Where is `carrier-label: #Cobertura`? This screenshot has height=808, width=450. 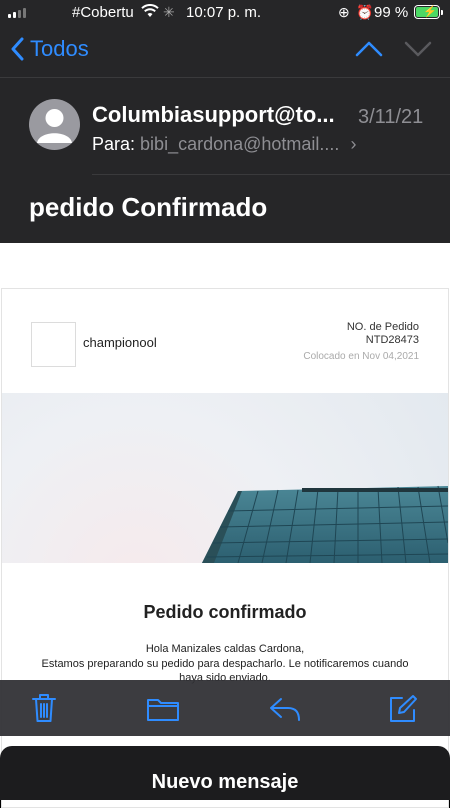
carrier-label: #Cobertura is located at coordinates (103, 12).